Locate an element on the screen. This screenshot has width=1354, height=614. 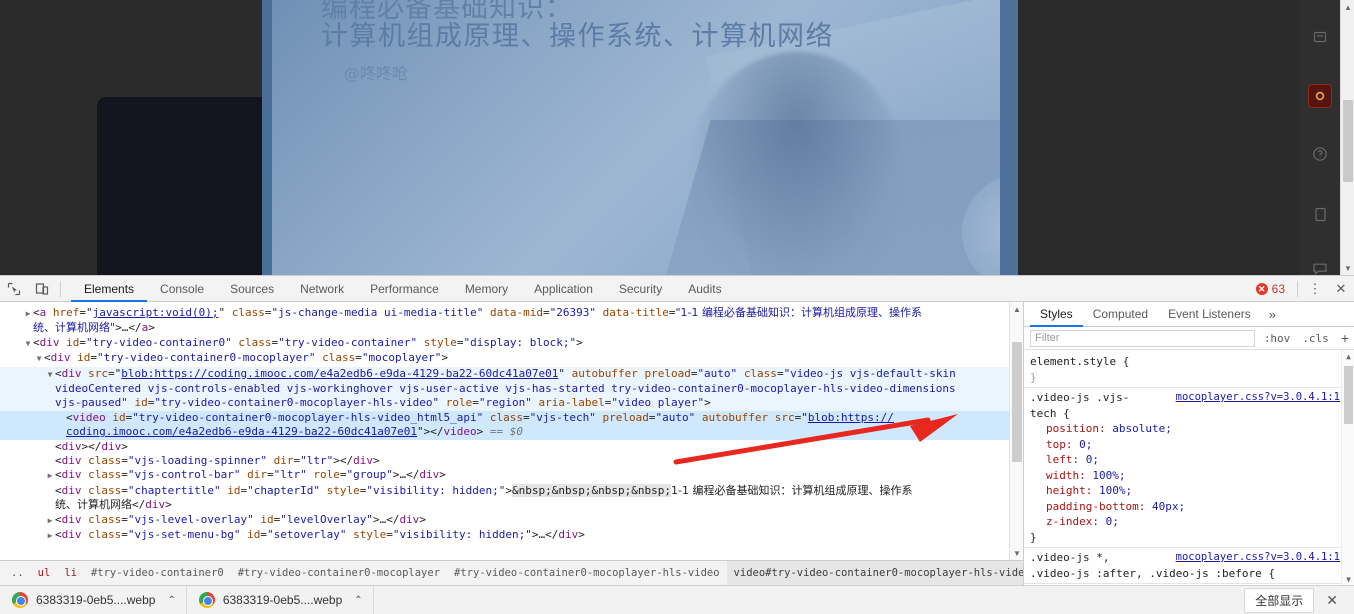
toolbar-right-group: ✕ 63 ⋮ ✕ is located at coordinates (1301, 289).